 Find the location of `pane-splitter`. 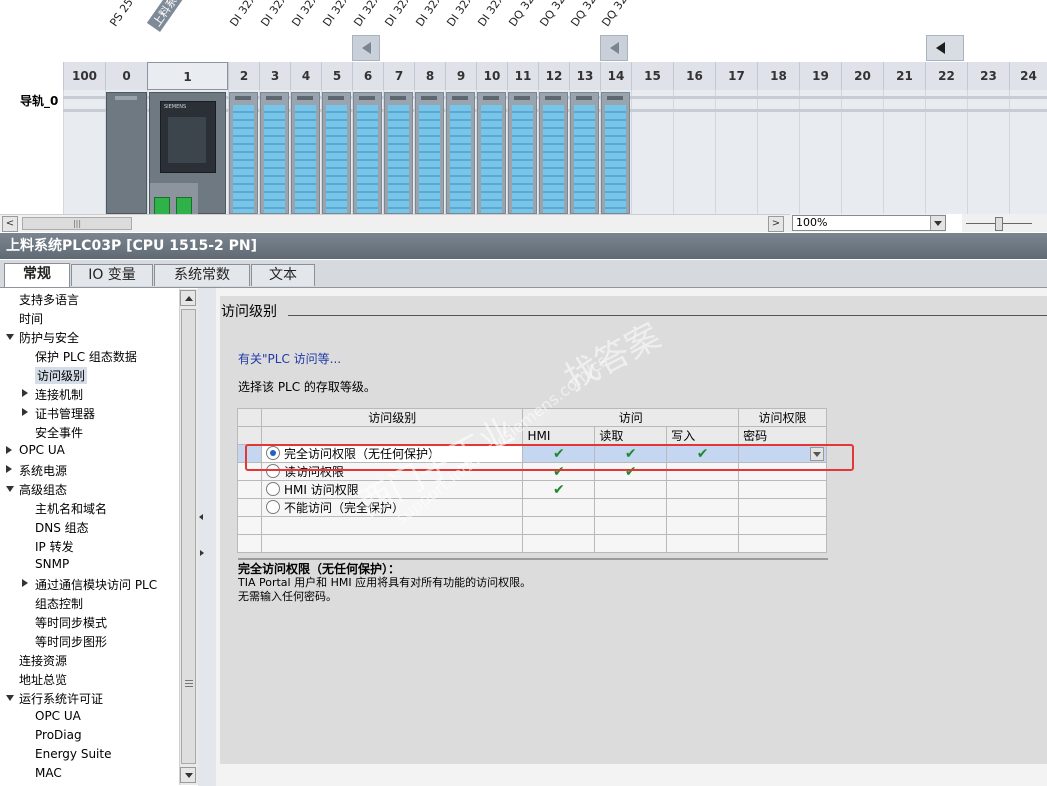

pane-splitter is located at coordinates (207, 537).